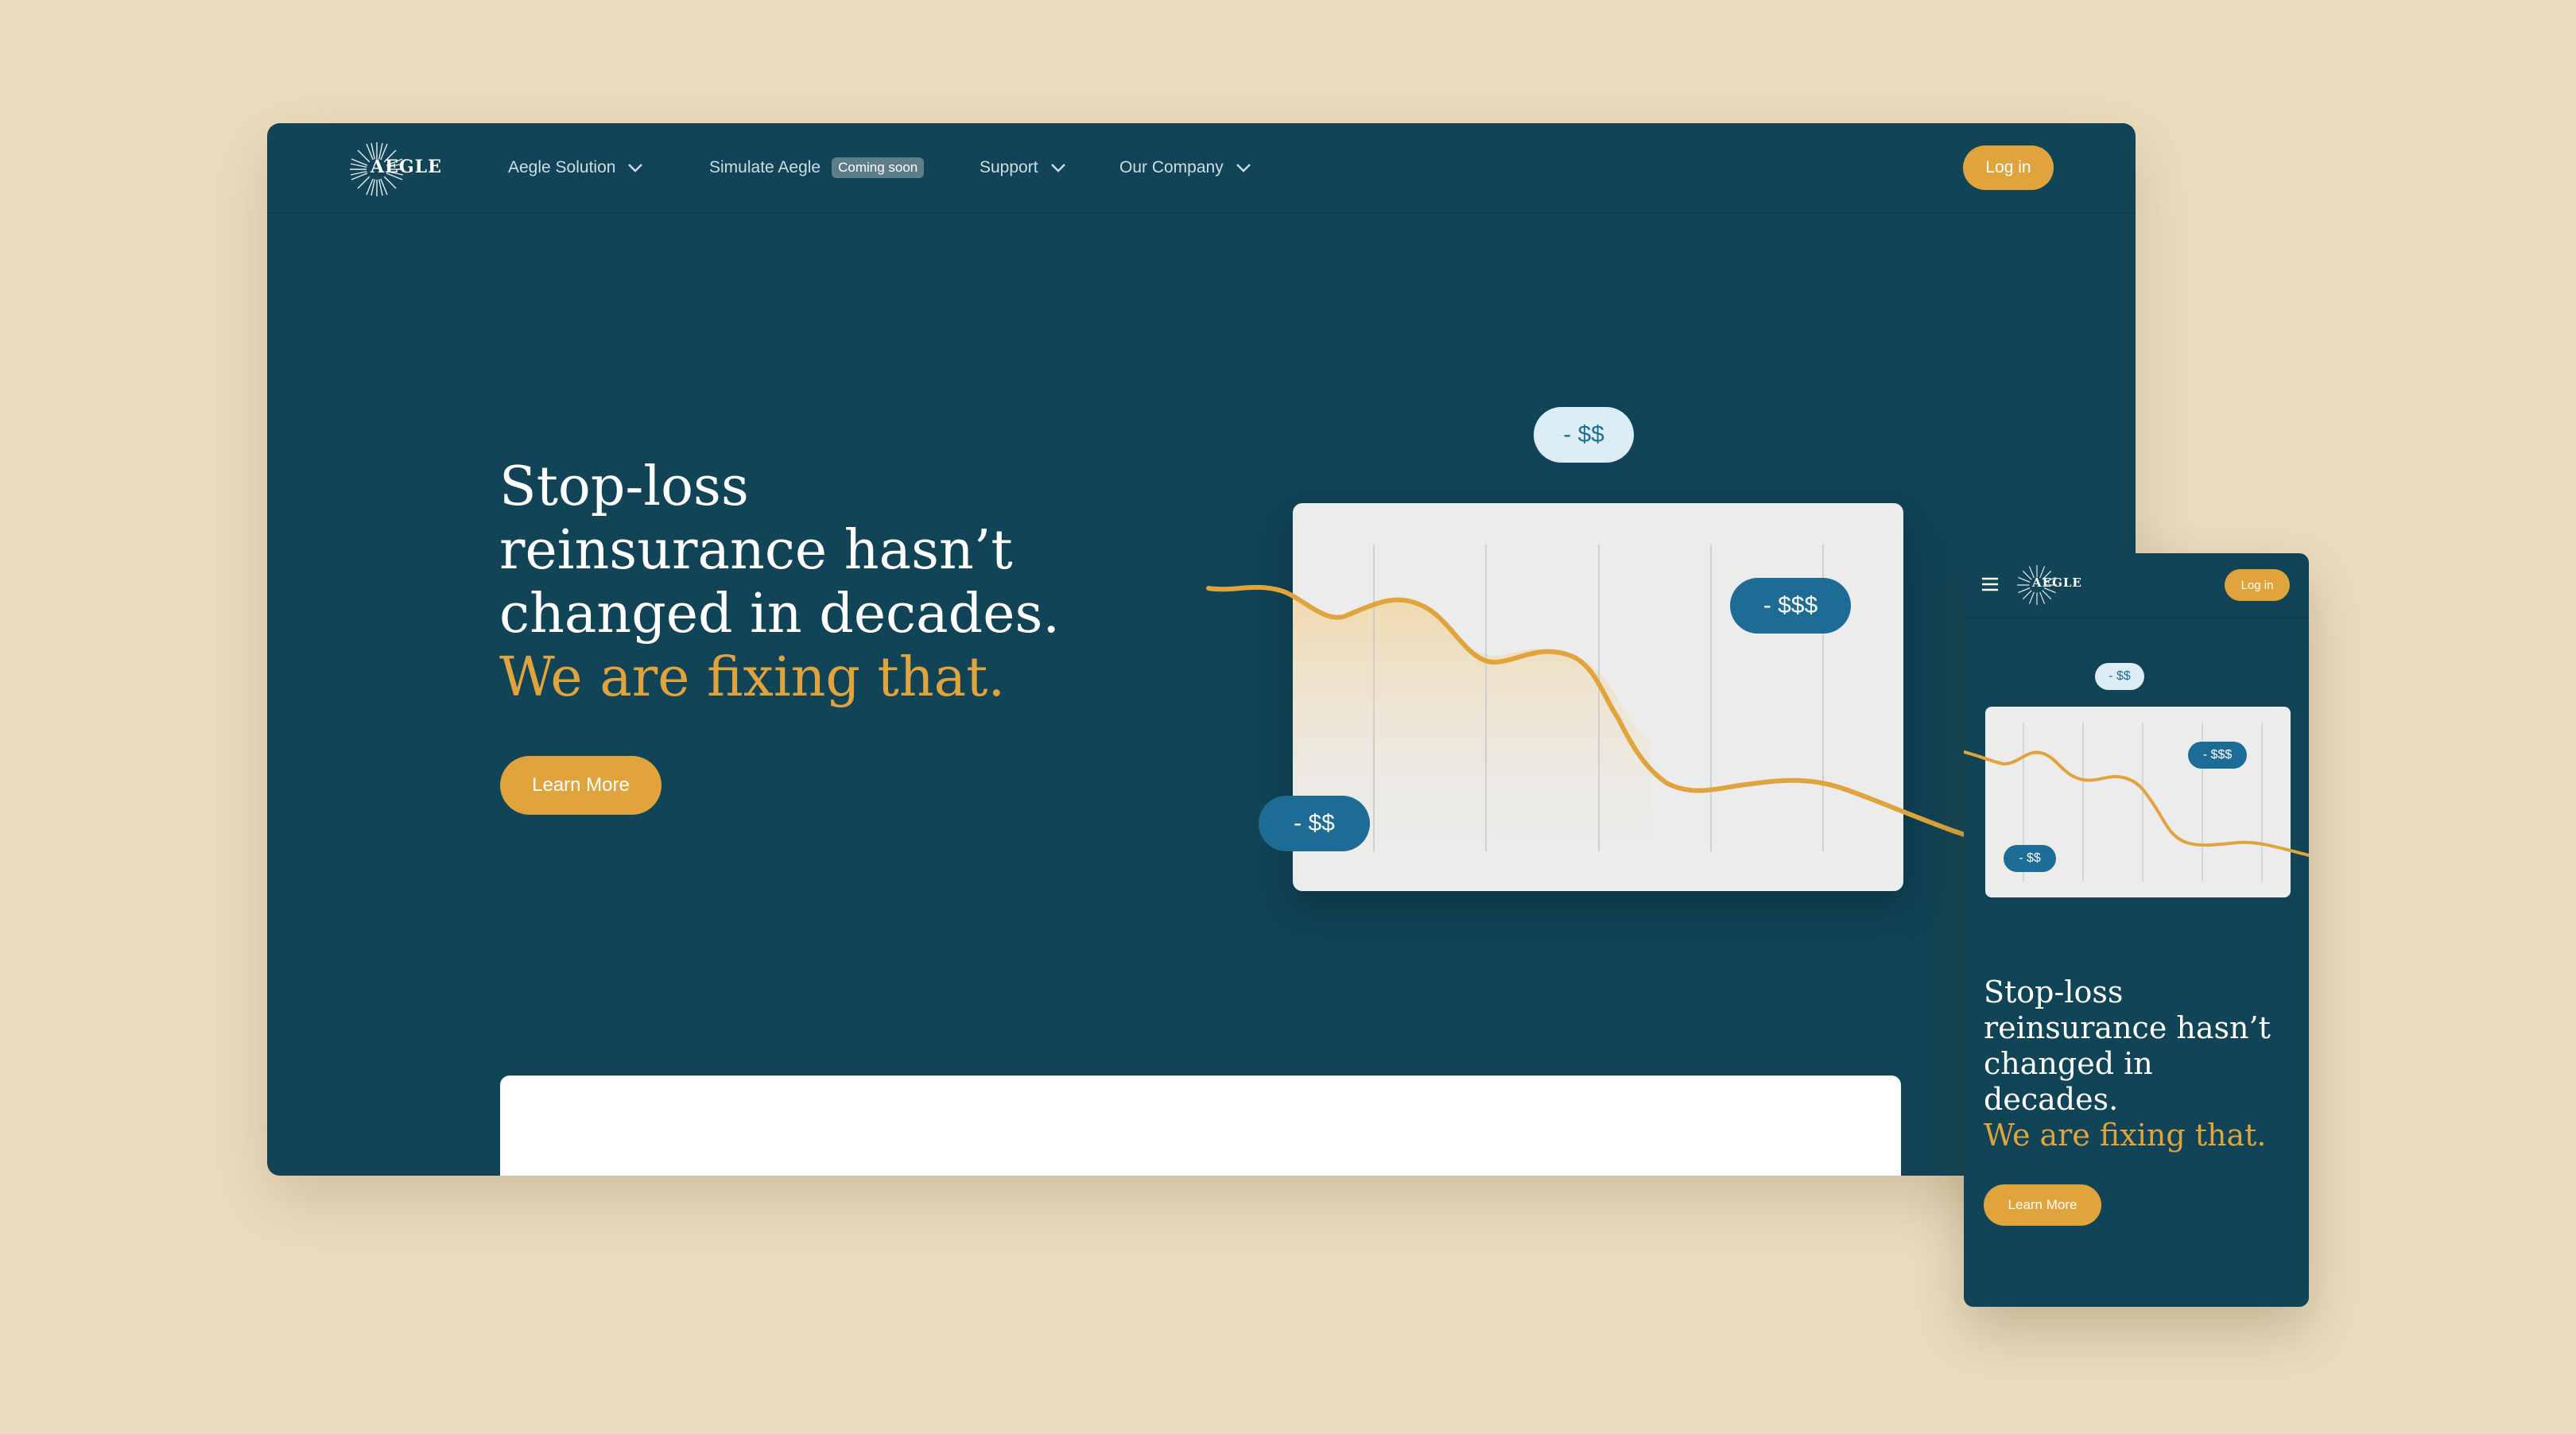 The image size is (2576, 1434). I want to click on price-pill-left: - $$, so click(1315, 824).